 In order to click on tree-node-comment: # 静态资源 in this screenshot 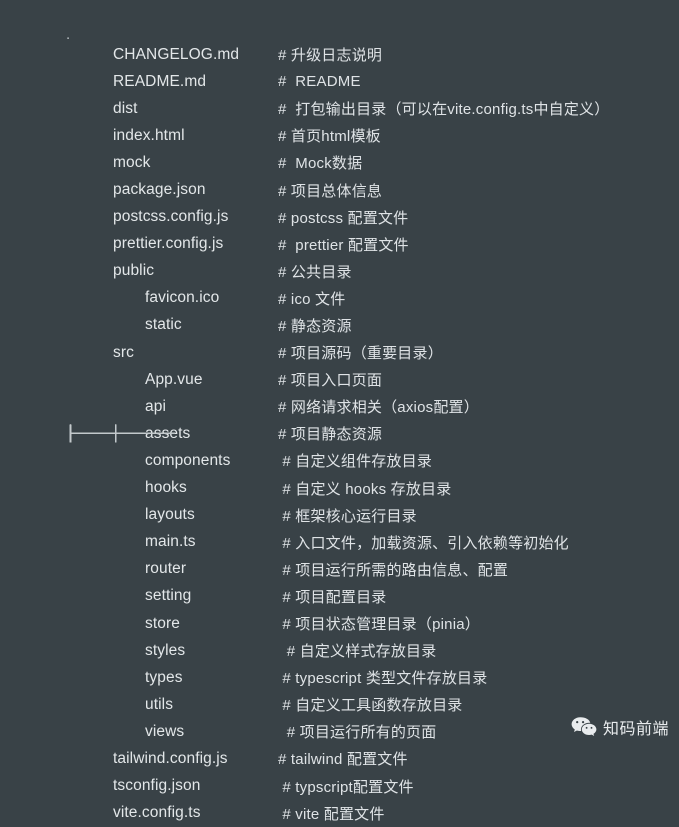, I will do `click(315, 326)`.